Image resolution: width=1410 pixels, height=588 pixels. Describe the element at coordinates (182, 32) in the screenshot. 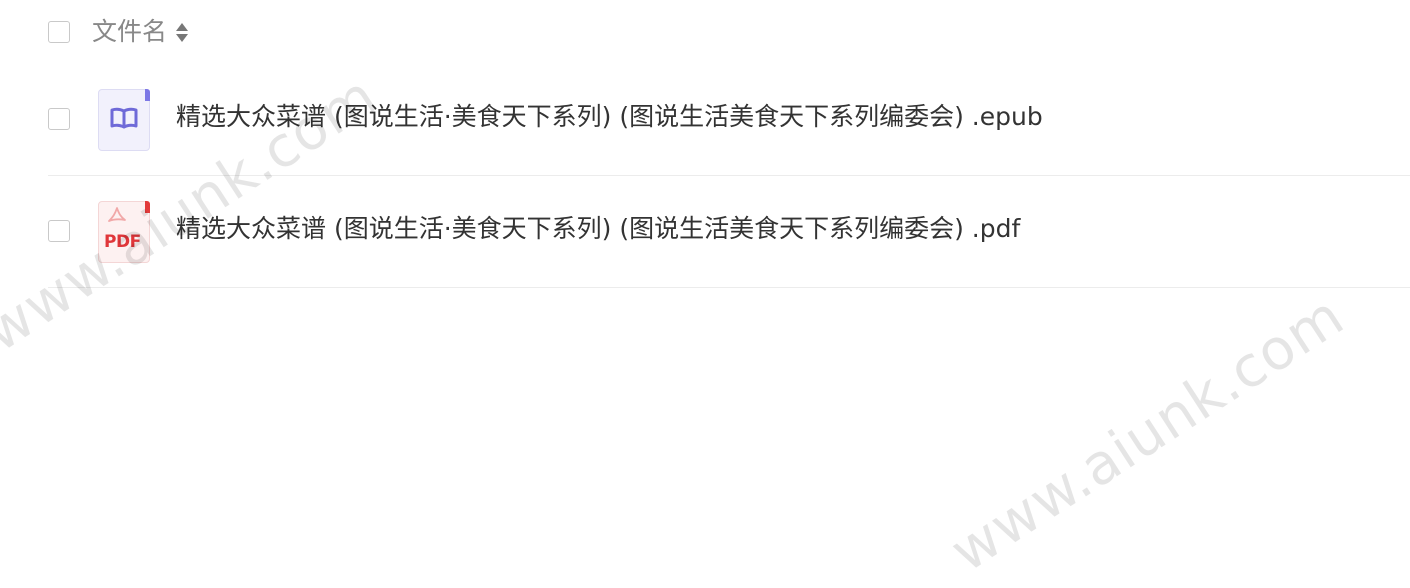

I see `sort-icon` at that location.